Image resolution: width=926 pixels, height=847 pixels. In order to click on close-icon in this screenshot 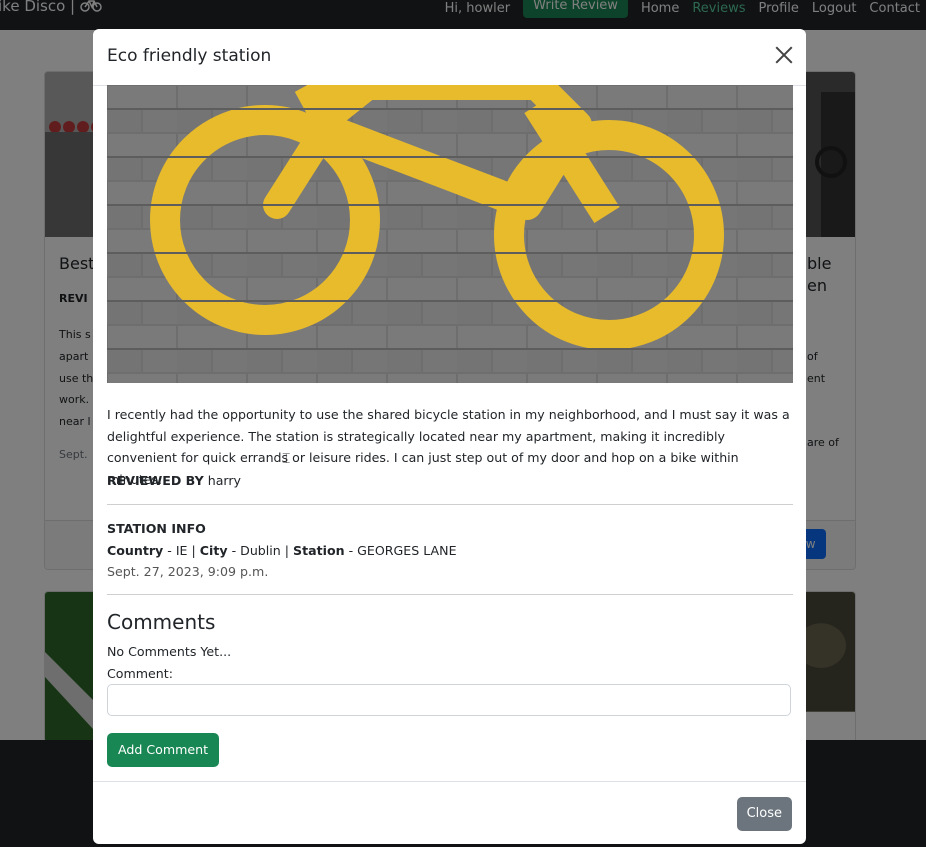, I will do `click(784, 55)`.